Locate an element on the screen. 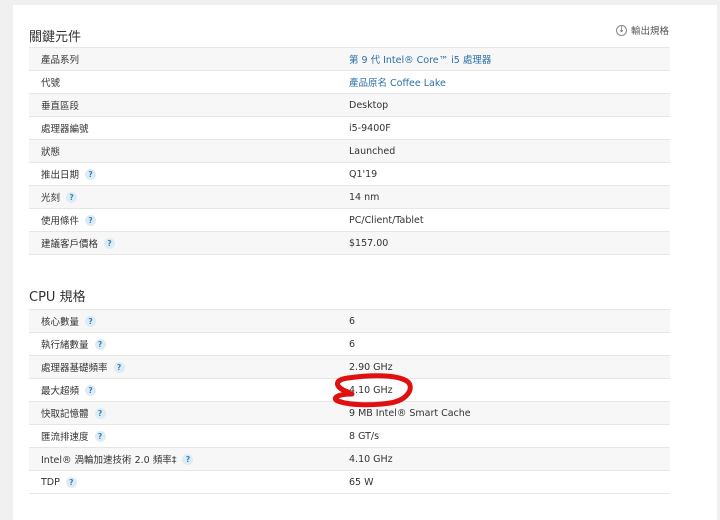 This screenshot has height=520, width=720. spec-label-text: 處理器編號 is located at coordinates (65, 129).